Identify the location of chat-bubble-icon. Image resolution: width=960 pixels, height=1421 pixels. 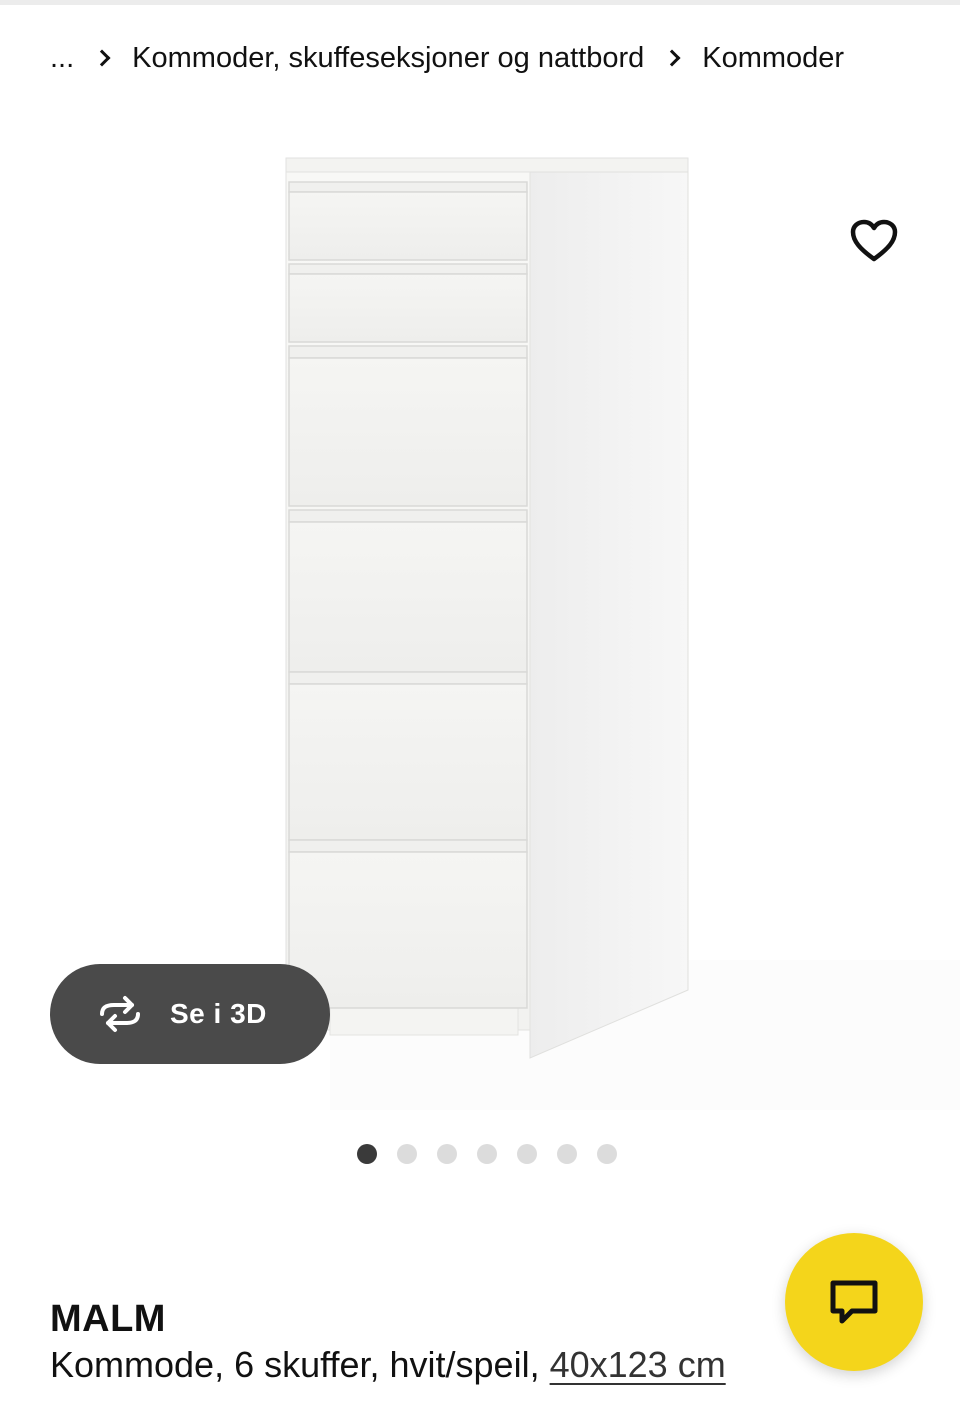
(854, 1302).